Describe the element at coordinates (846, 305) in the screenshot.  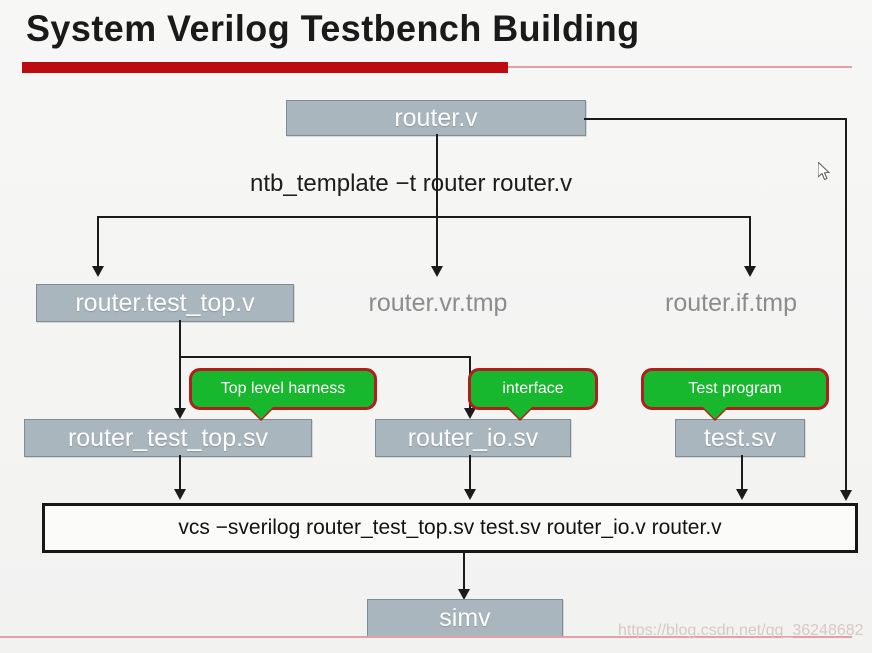
I see `connector-bypass-down` at that location.